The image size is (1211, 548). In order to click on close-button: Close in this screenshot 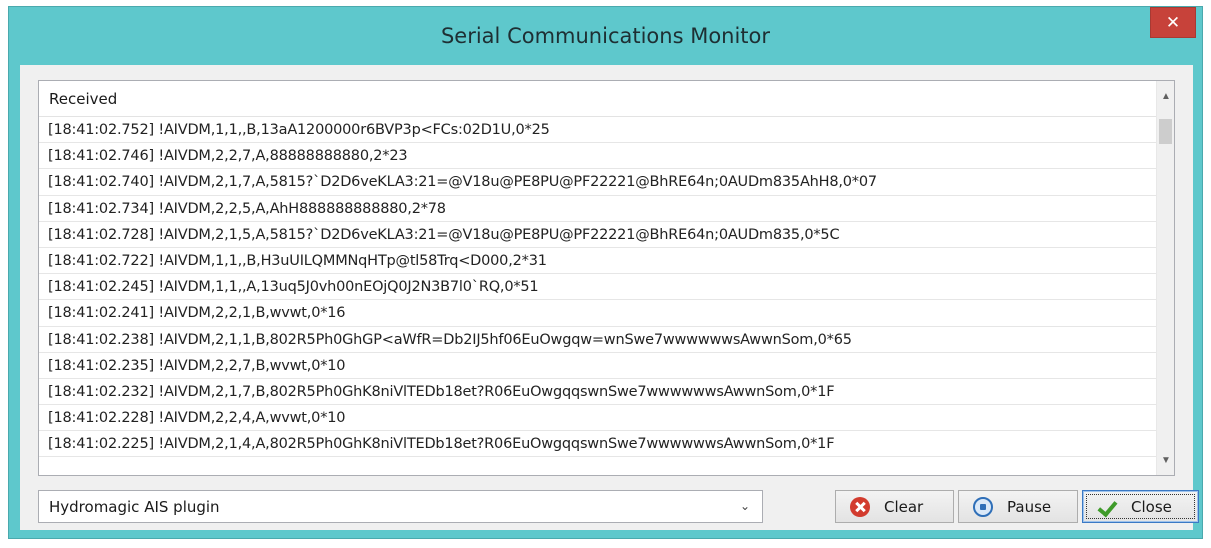, I will do `click(1140, 506)`.